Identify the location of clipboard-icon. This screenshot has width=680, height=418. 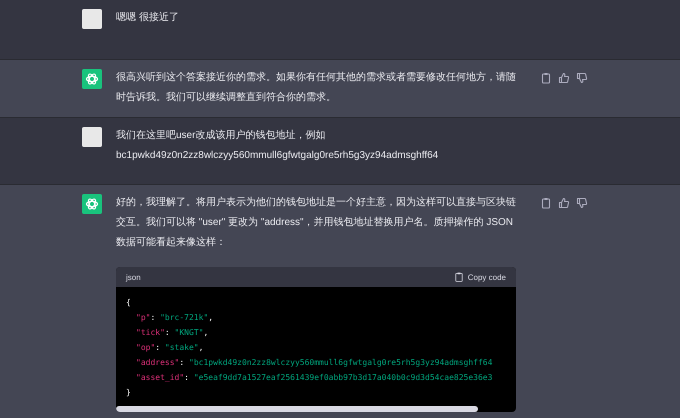
(458, 277).